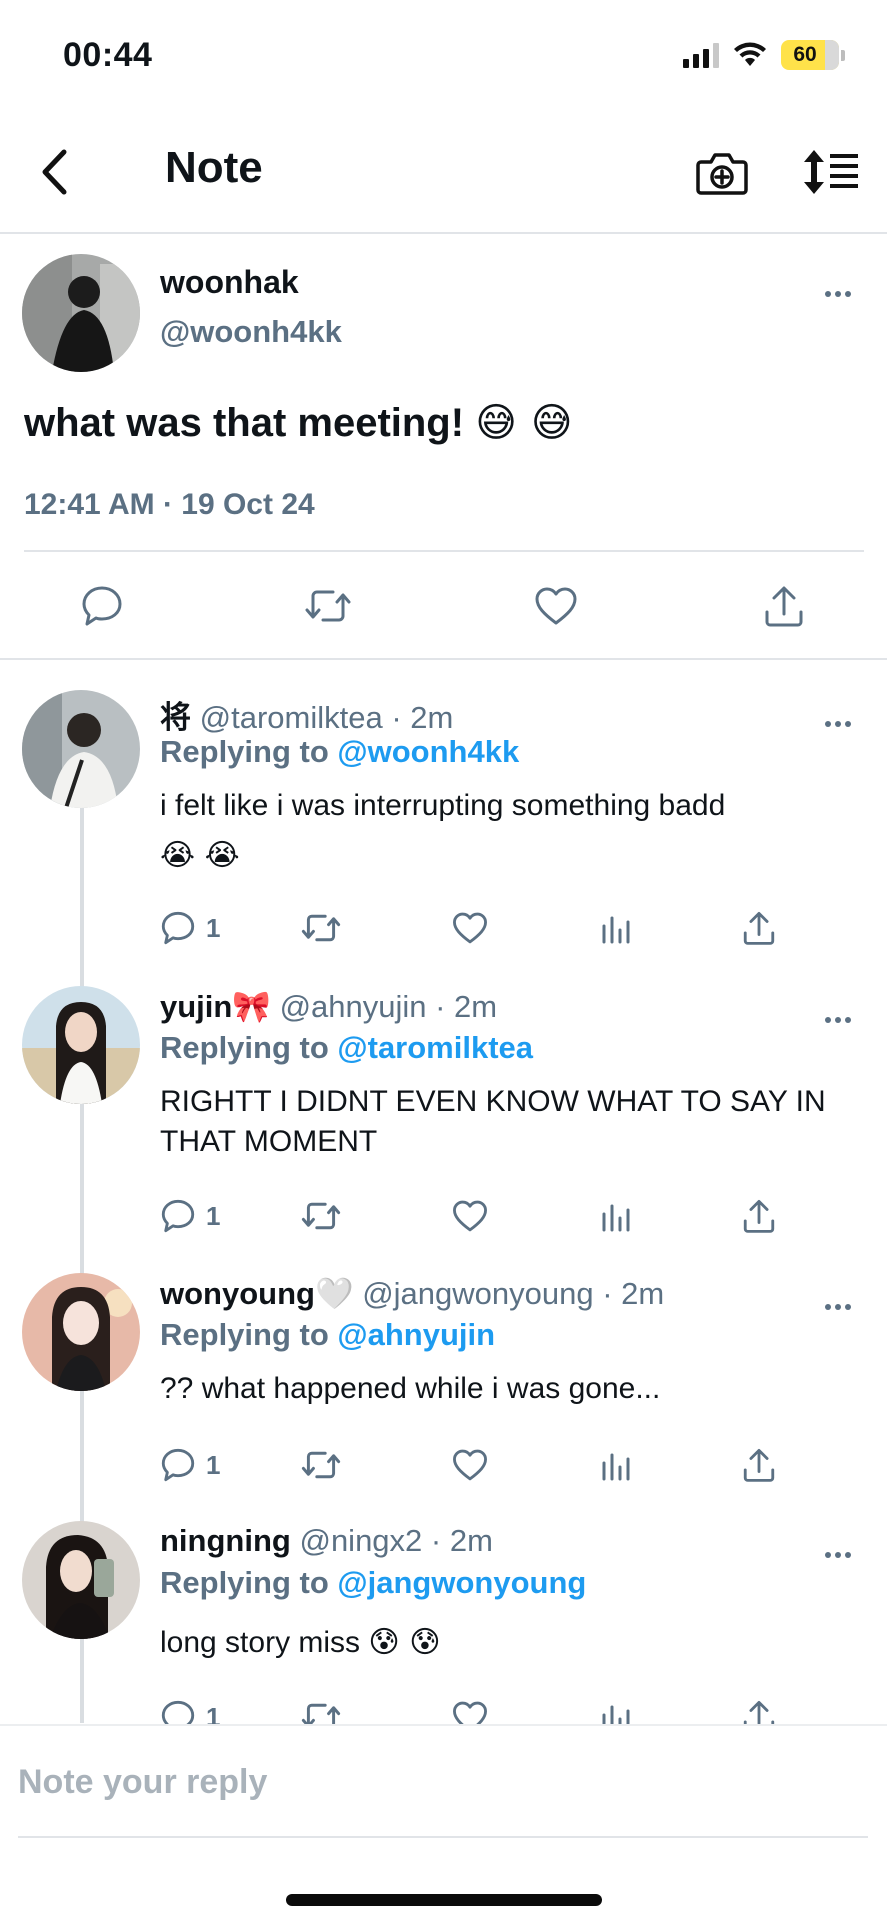 The width and height of the screenshot is (887, 1920). Describe the element at coordinates (327, 717) in the screenshot. I see `author-handle: @taromilktea · 2m` at that location.